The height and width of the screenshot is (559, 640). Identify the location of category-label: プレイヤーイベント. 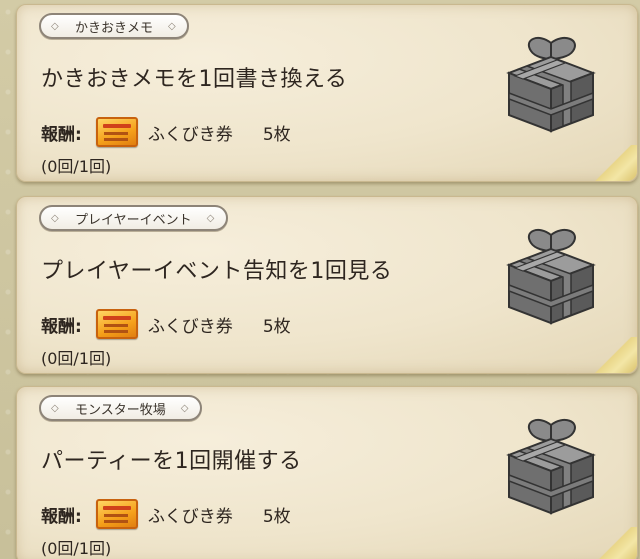
(133, 220).